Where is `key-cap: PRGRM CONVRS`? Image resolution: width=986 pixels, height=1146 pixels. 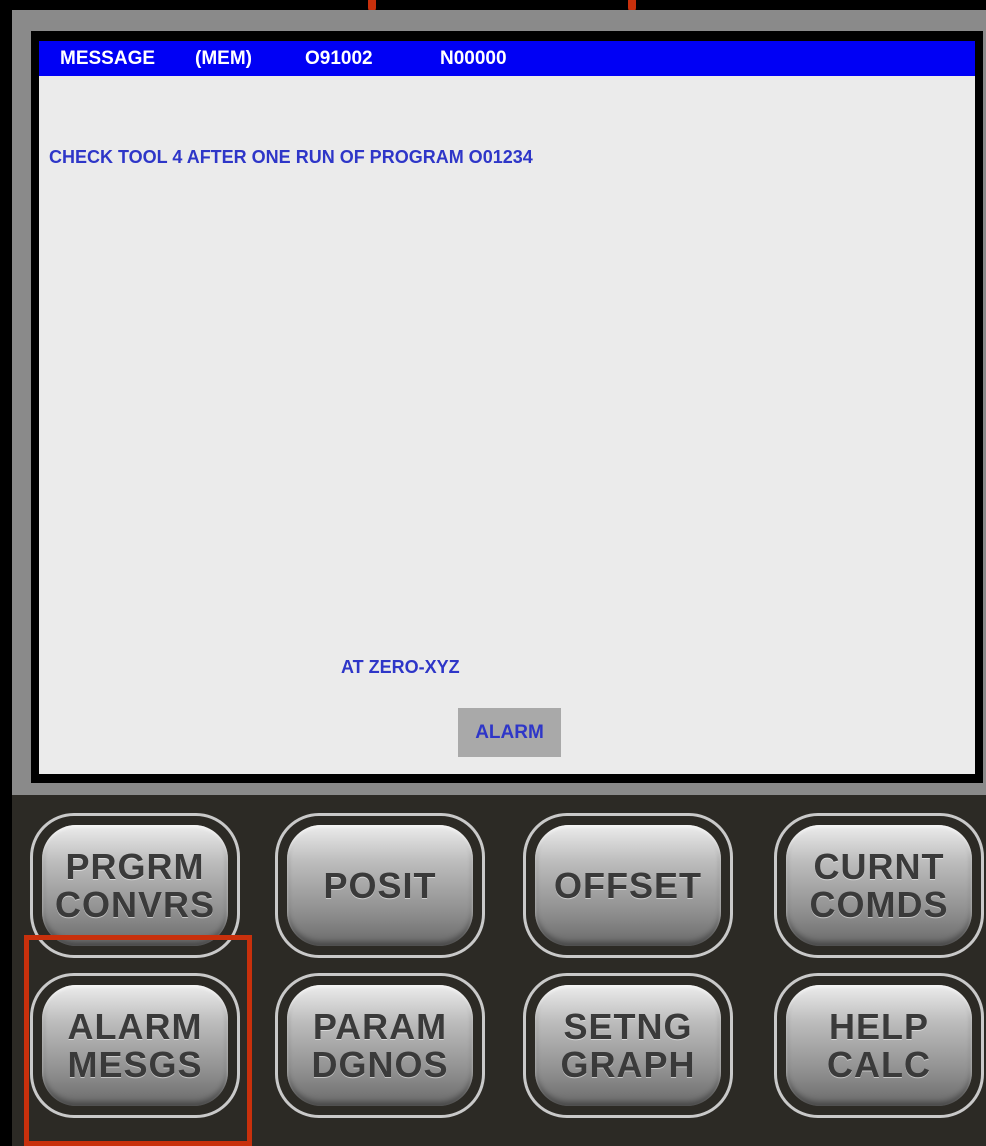
key-cap: PRGRM CONVRS is located at coordinates (135, 885).